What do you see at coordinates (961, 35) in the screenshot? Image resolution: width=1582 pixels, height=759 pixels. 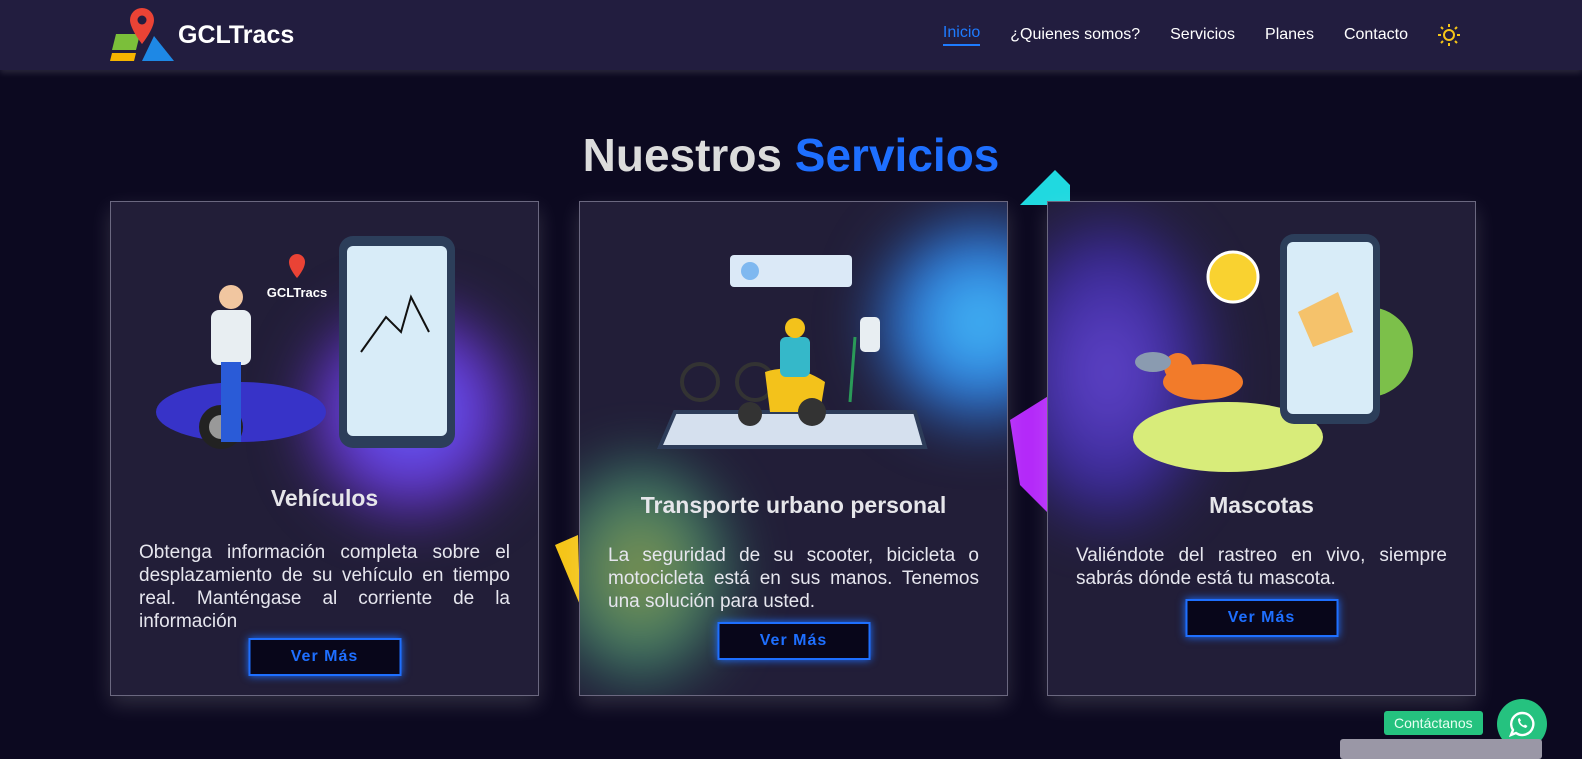 I see `nav-inicio: Inicio` at bounding box center [961, 35].